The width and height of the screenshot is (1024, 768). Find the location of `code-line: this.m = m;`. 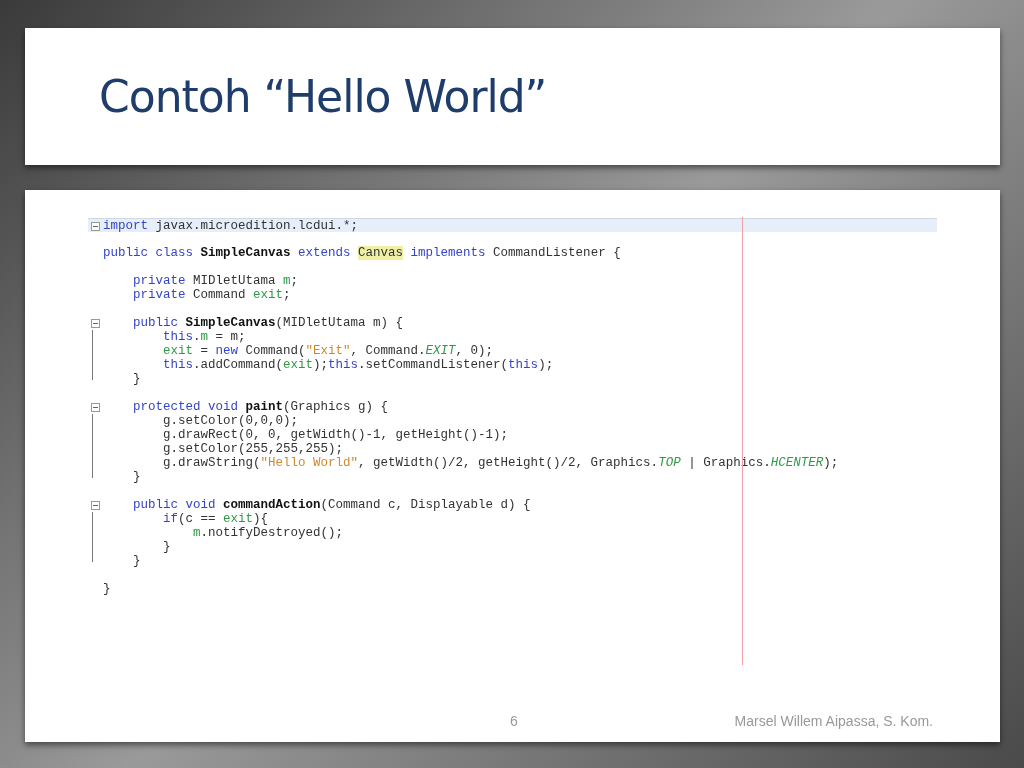

code-line: this.m = m; is located at coordinates (204, 337).